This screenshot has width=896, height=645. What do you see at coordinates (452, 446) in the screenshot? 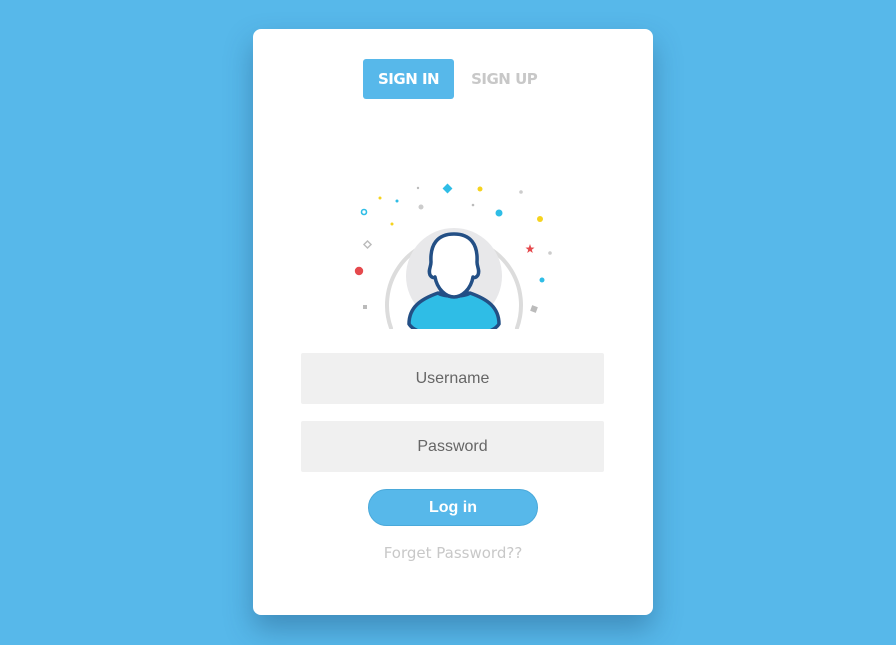
I see `password-input` at bounding box center [452, 446].